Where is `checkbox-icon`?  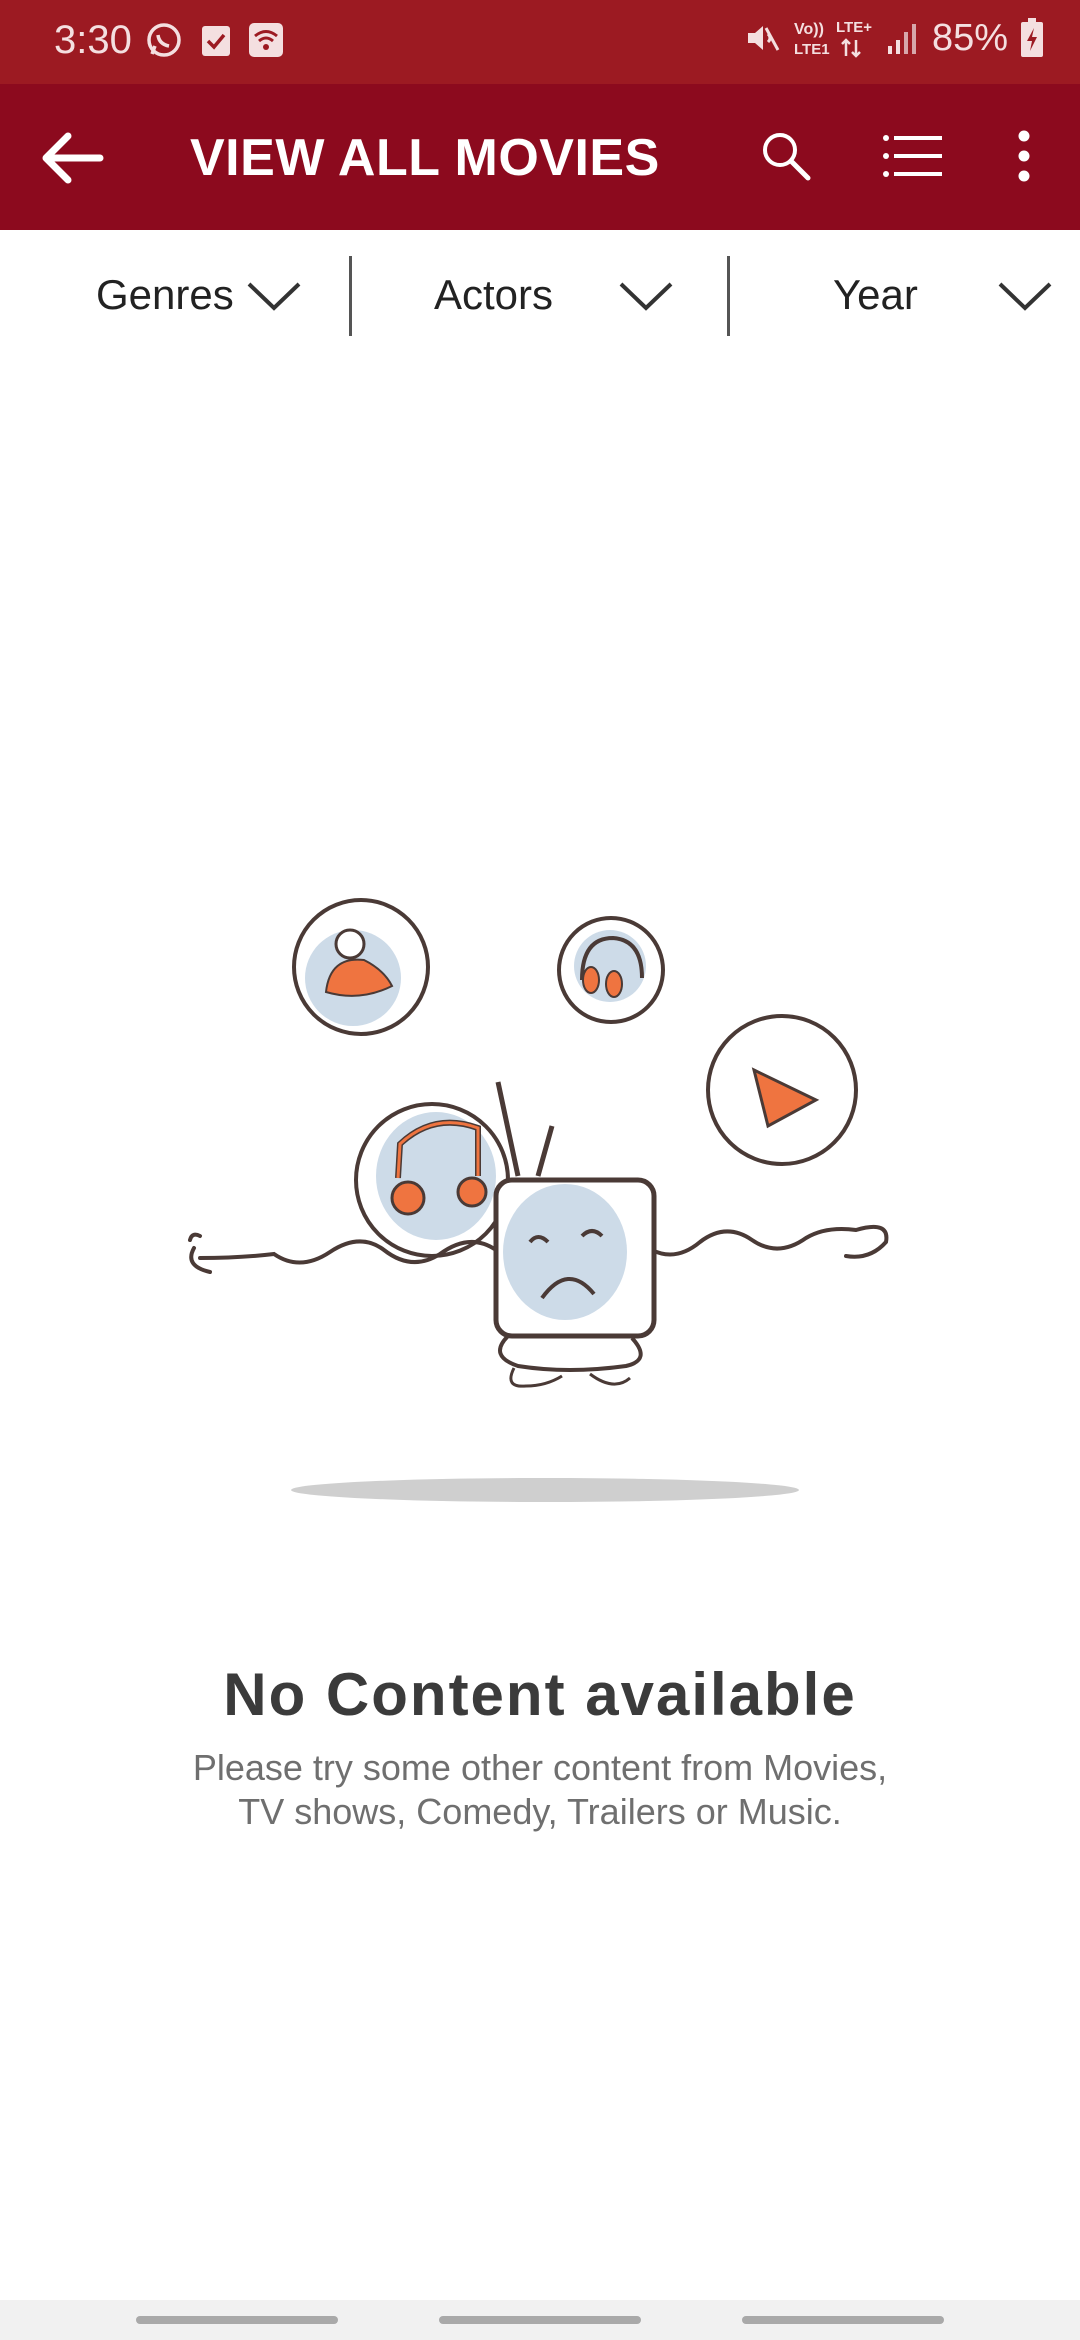
checkbox-icon is located at coordinates (216, 41).